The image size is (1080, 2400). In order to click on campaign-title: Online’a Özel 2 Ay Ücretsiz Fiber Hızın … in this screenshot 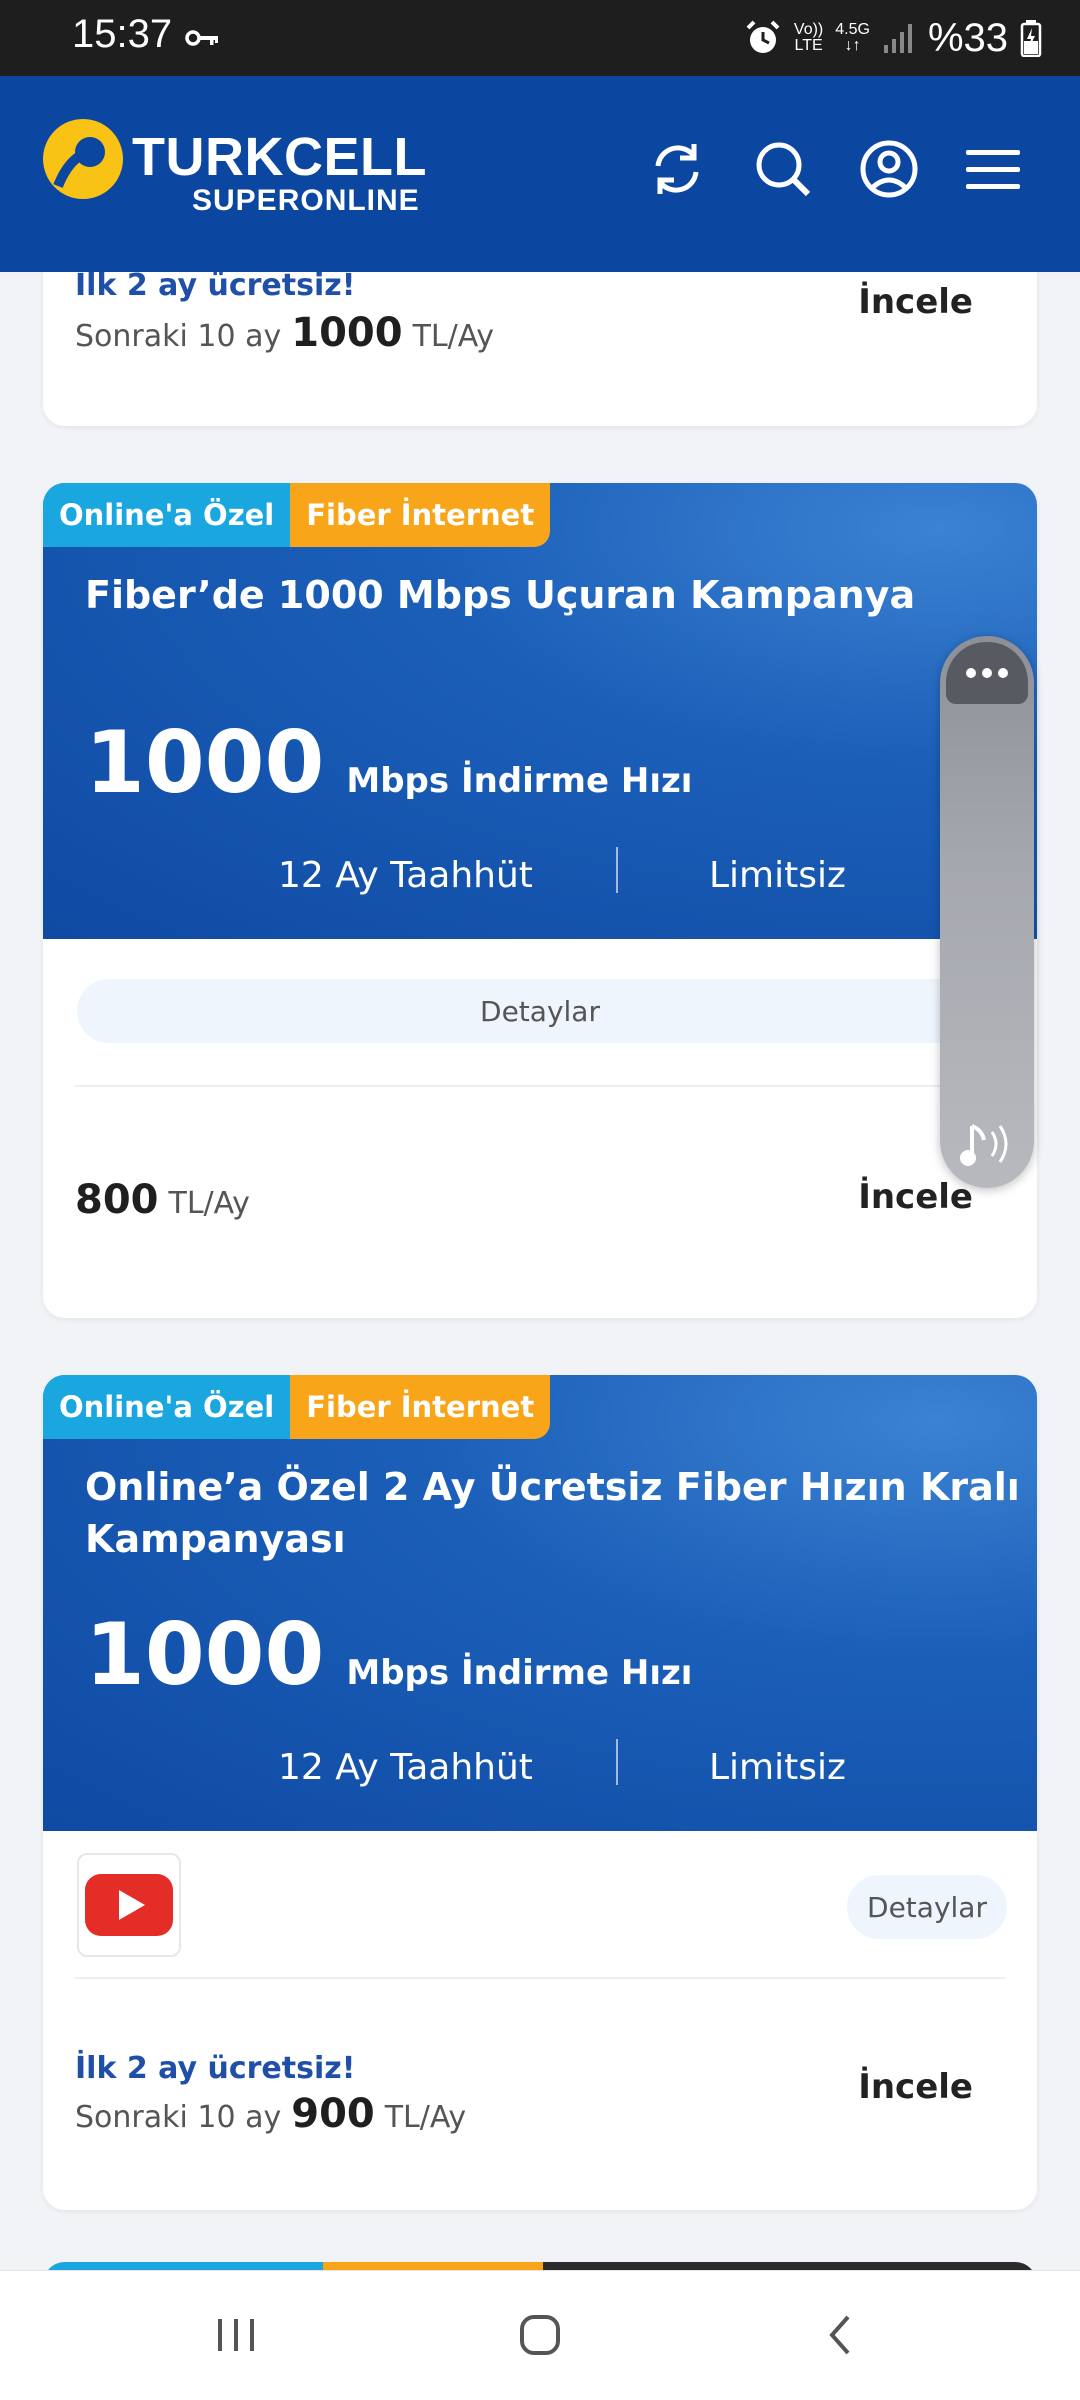, I will do `click(552, 1513)`.